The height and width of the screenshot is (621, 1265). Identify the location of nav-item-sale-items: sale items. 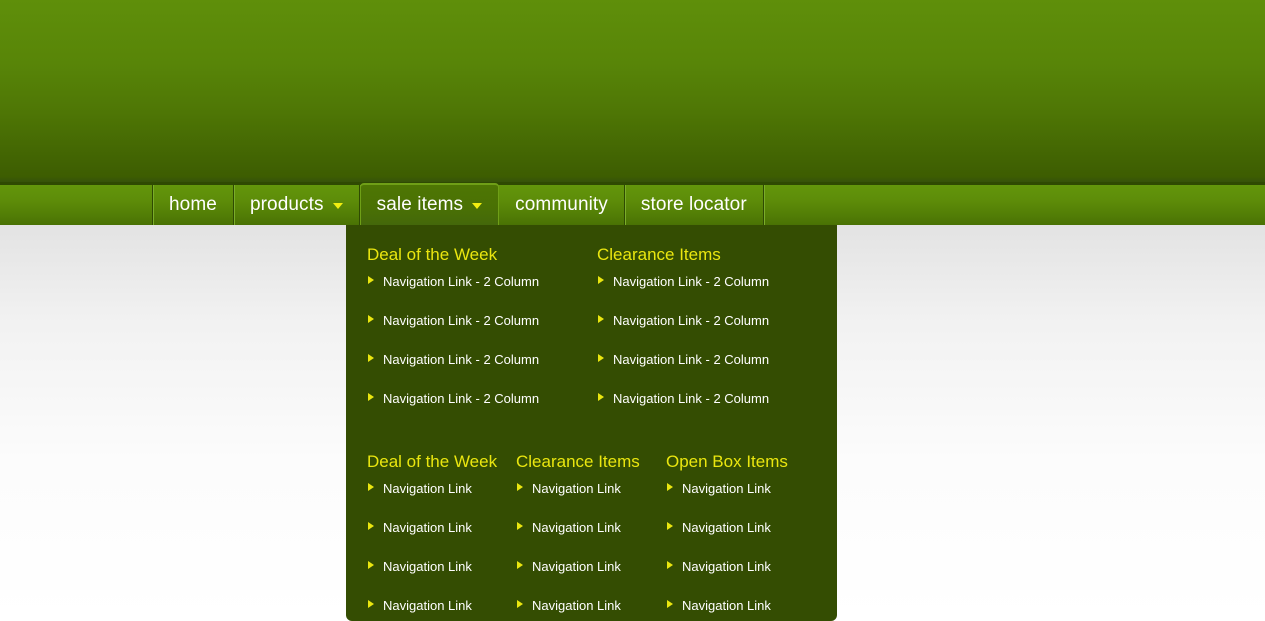
(429, 204).